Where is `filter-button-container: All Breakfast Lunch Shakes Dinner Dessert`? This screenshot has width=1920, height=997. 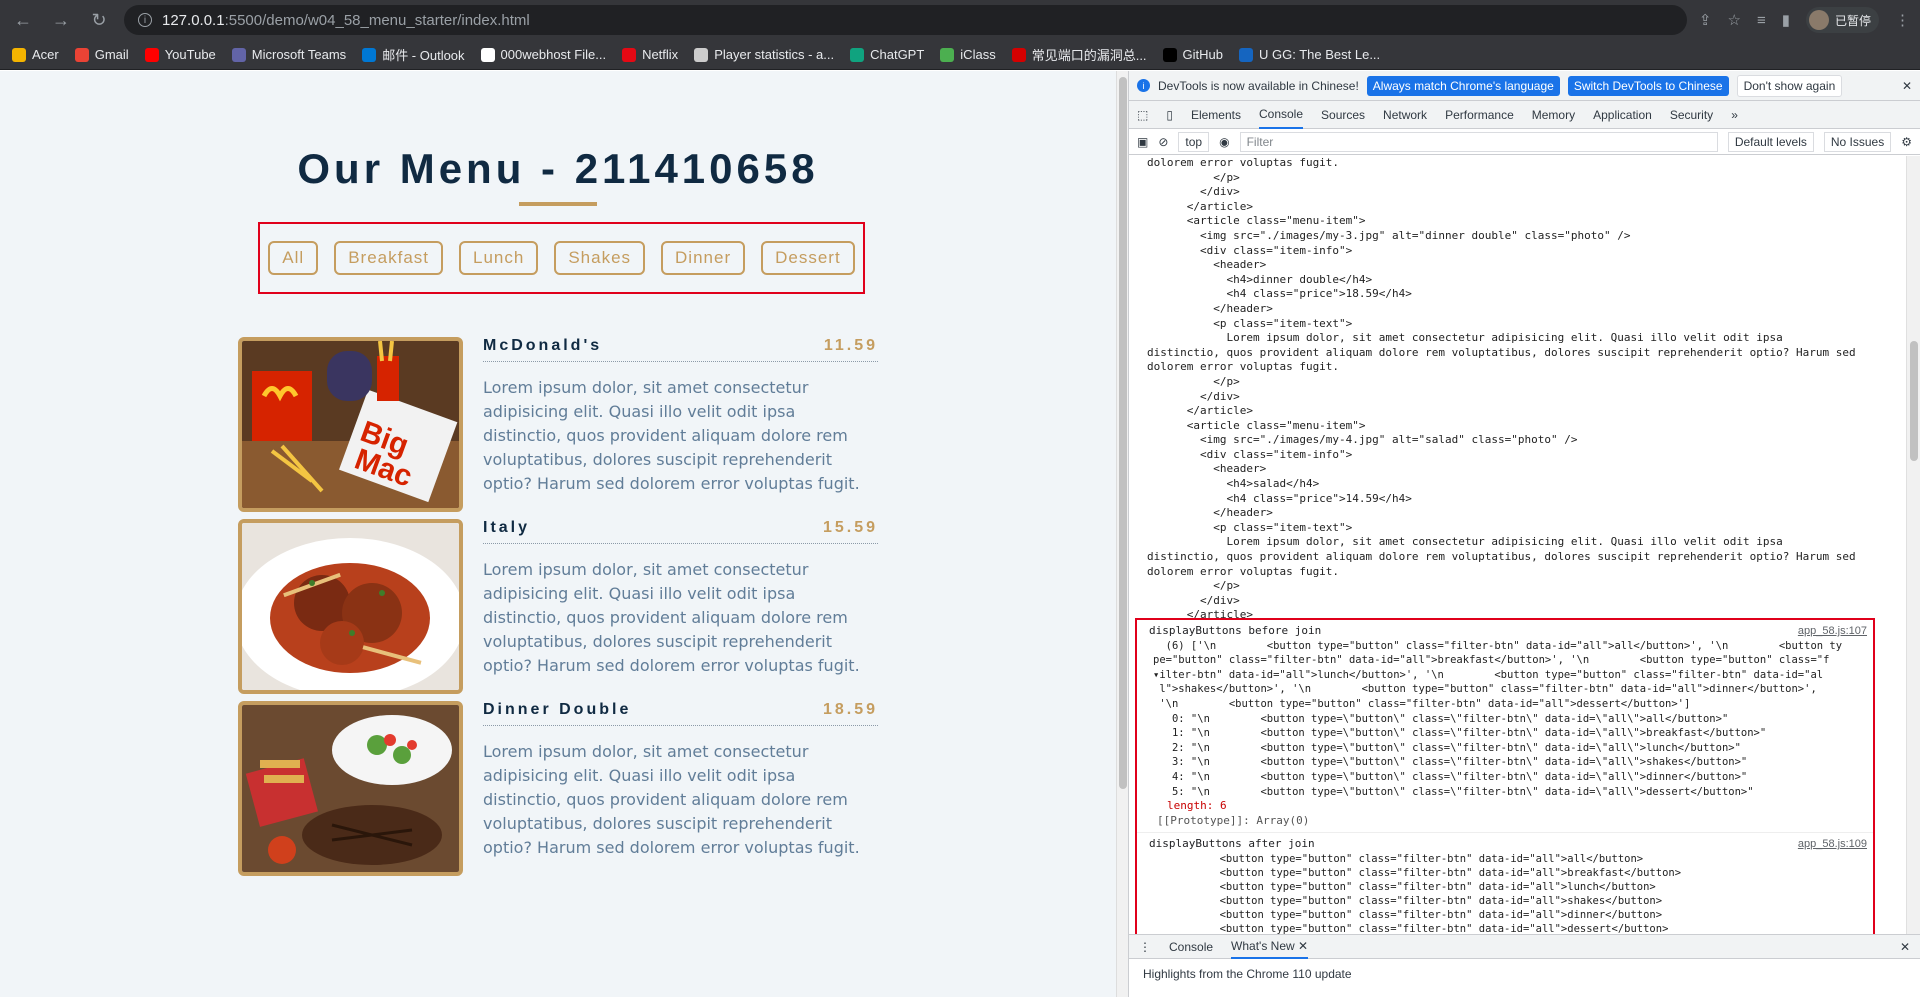
filter-button-container: All Breakfast Lunch Shakes Dinner Dessert is located at coordinates (561, 258).